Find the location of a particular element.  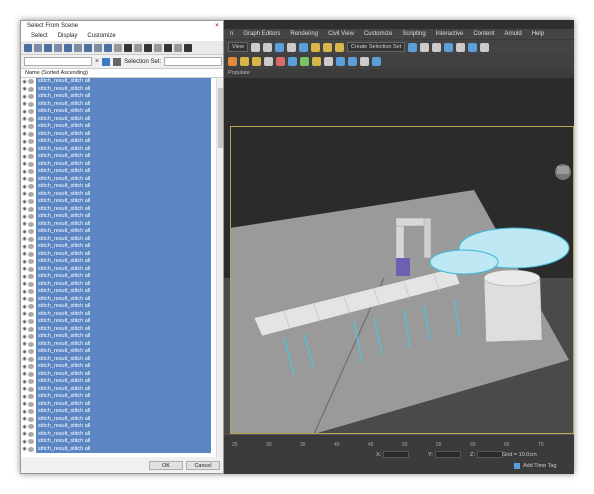

search-input is located at coordinates (58, 61).